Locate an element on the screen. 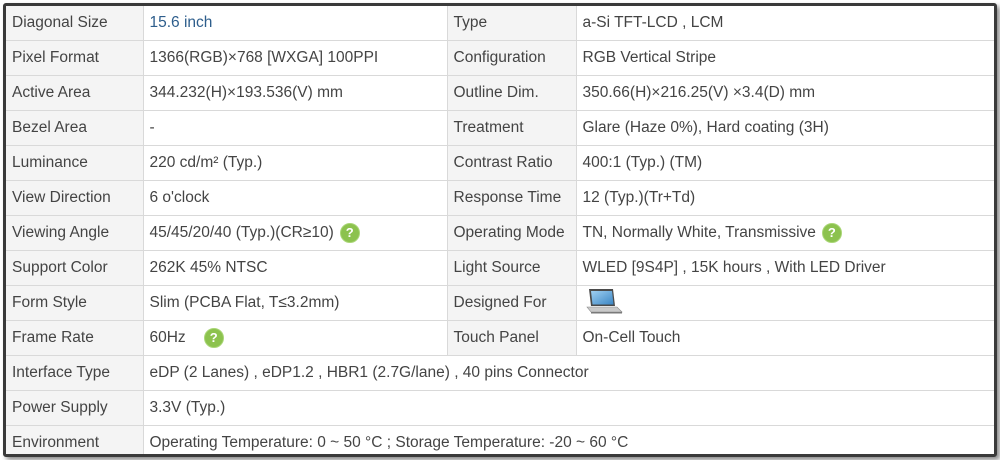 The image size is (1000, 460). spec-label: Designed For is located at coordinates (512, 303).